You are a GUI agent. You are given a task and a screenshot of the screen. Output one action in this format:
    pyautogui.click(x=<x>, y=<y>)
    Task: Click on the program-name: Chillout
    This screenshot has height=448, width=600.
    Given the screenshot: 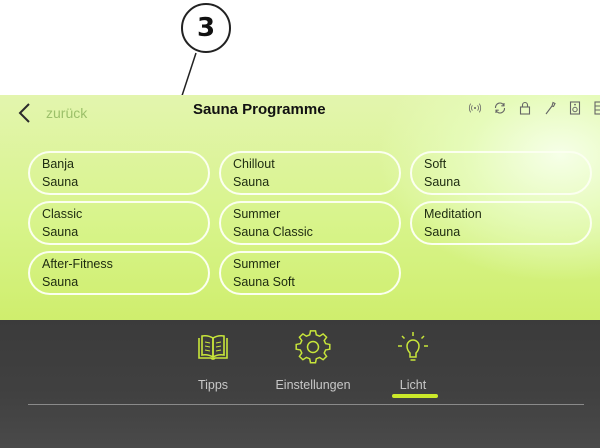 What is the action you would take?
    pyautogui.click(x=254, y=164)
    